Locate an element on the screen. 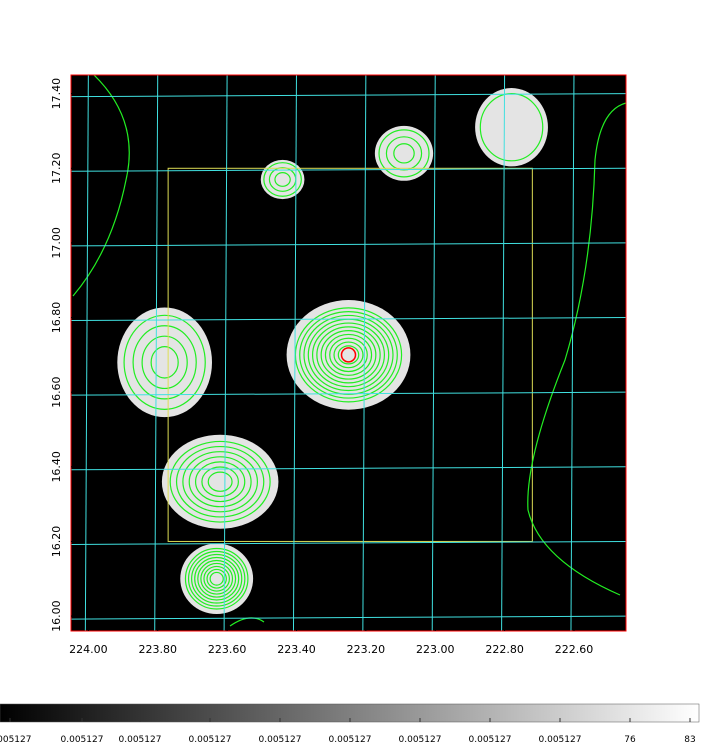 Image resolution: width=701 pixels, height=748 pixels. y-tick-label: 16.00 is located at coordinates (56, 616).